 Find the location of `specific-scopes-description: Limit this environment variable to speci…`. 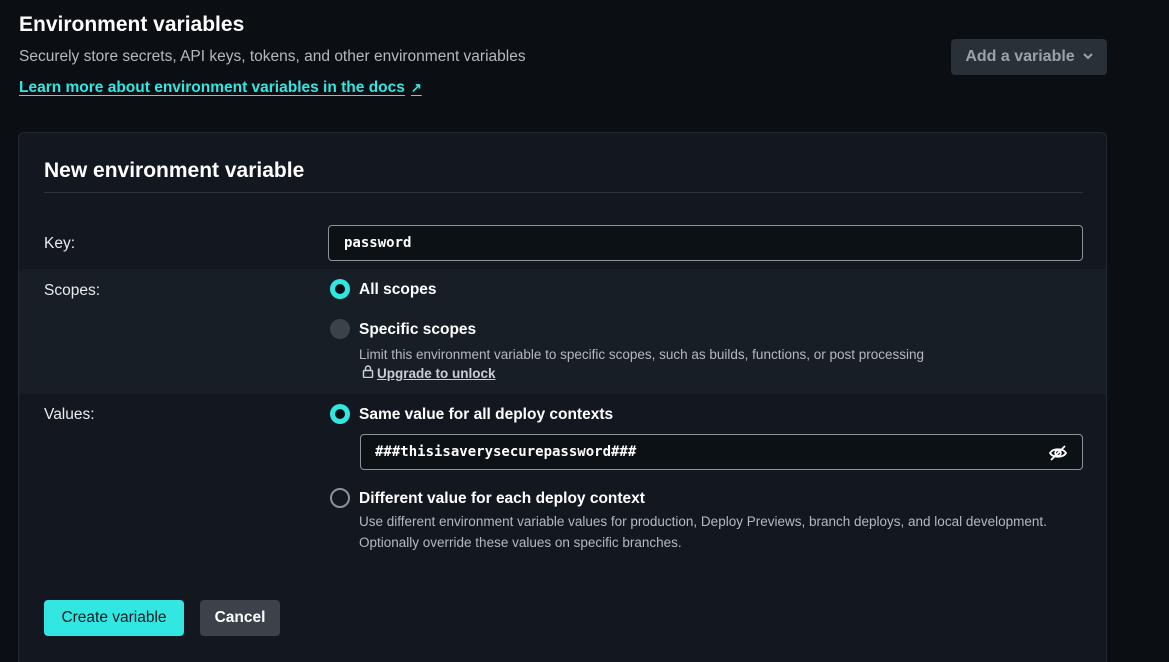

specific-scopes-description: Limit this environment variable to speci… is located at coordinates (642, 354).